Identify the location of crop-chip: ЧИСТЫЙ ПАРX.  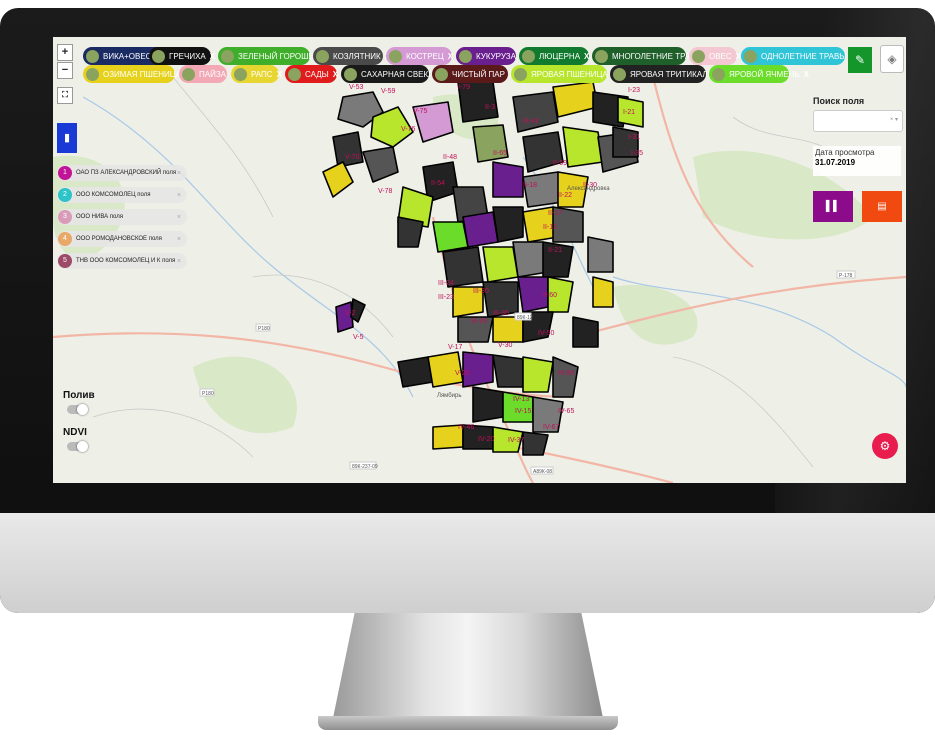
(473, 74).